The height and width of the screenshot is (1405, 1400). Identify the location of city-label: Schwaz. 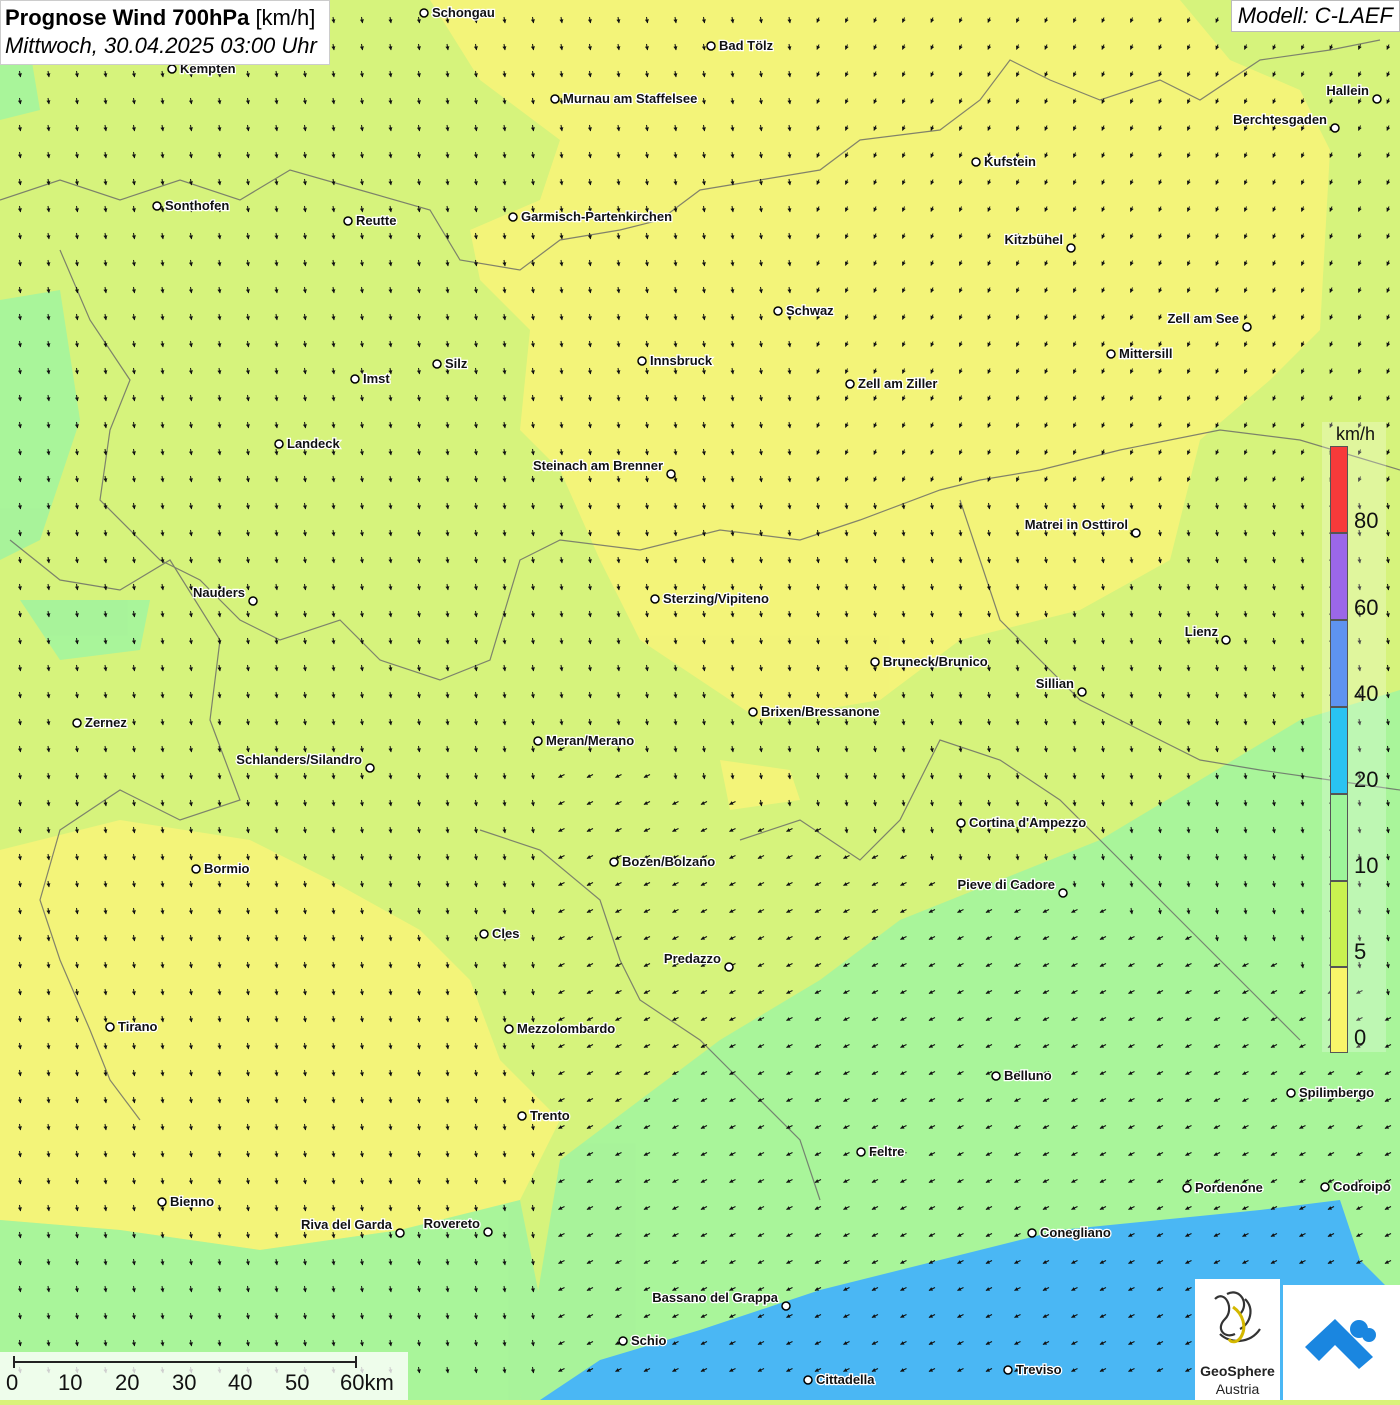
(810, 310).